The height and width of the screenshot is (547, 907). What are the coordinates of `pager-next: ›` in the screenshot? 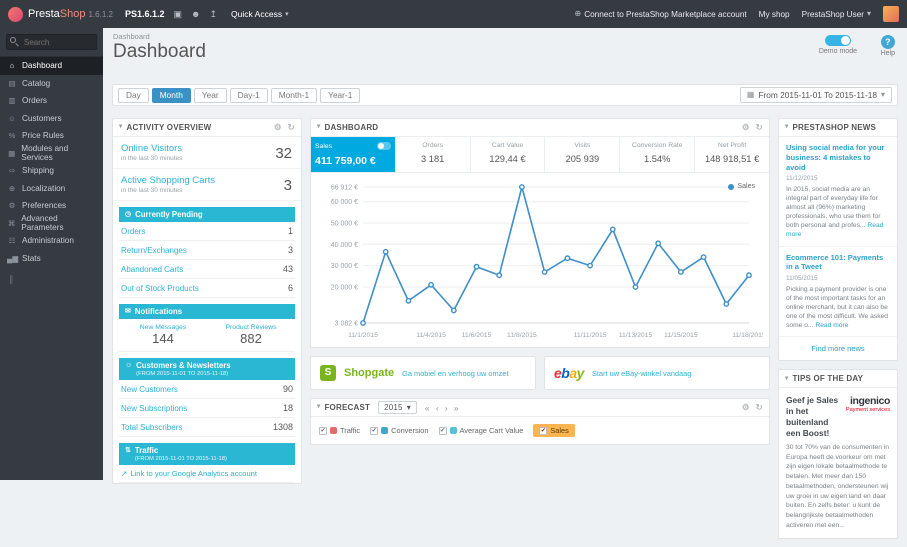 It's located at (446, 408).